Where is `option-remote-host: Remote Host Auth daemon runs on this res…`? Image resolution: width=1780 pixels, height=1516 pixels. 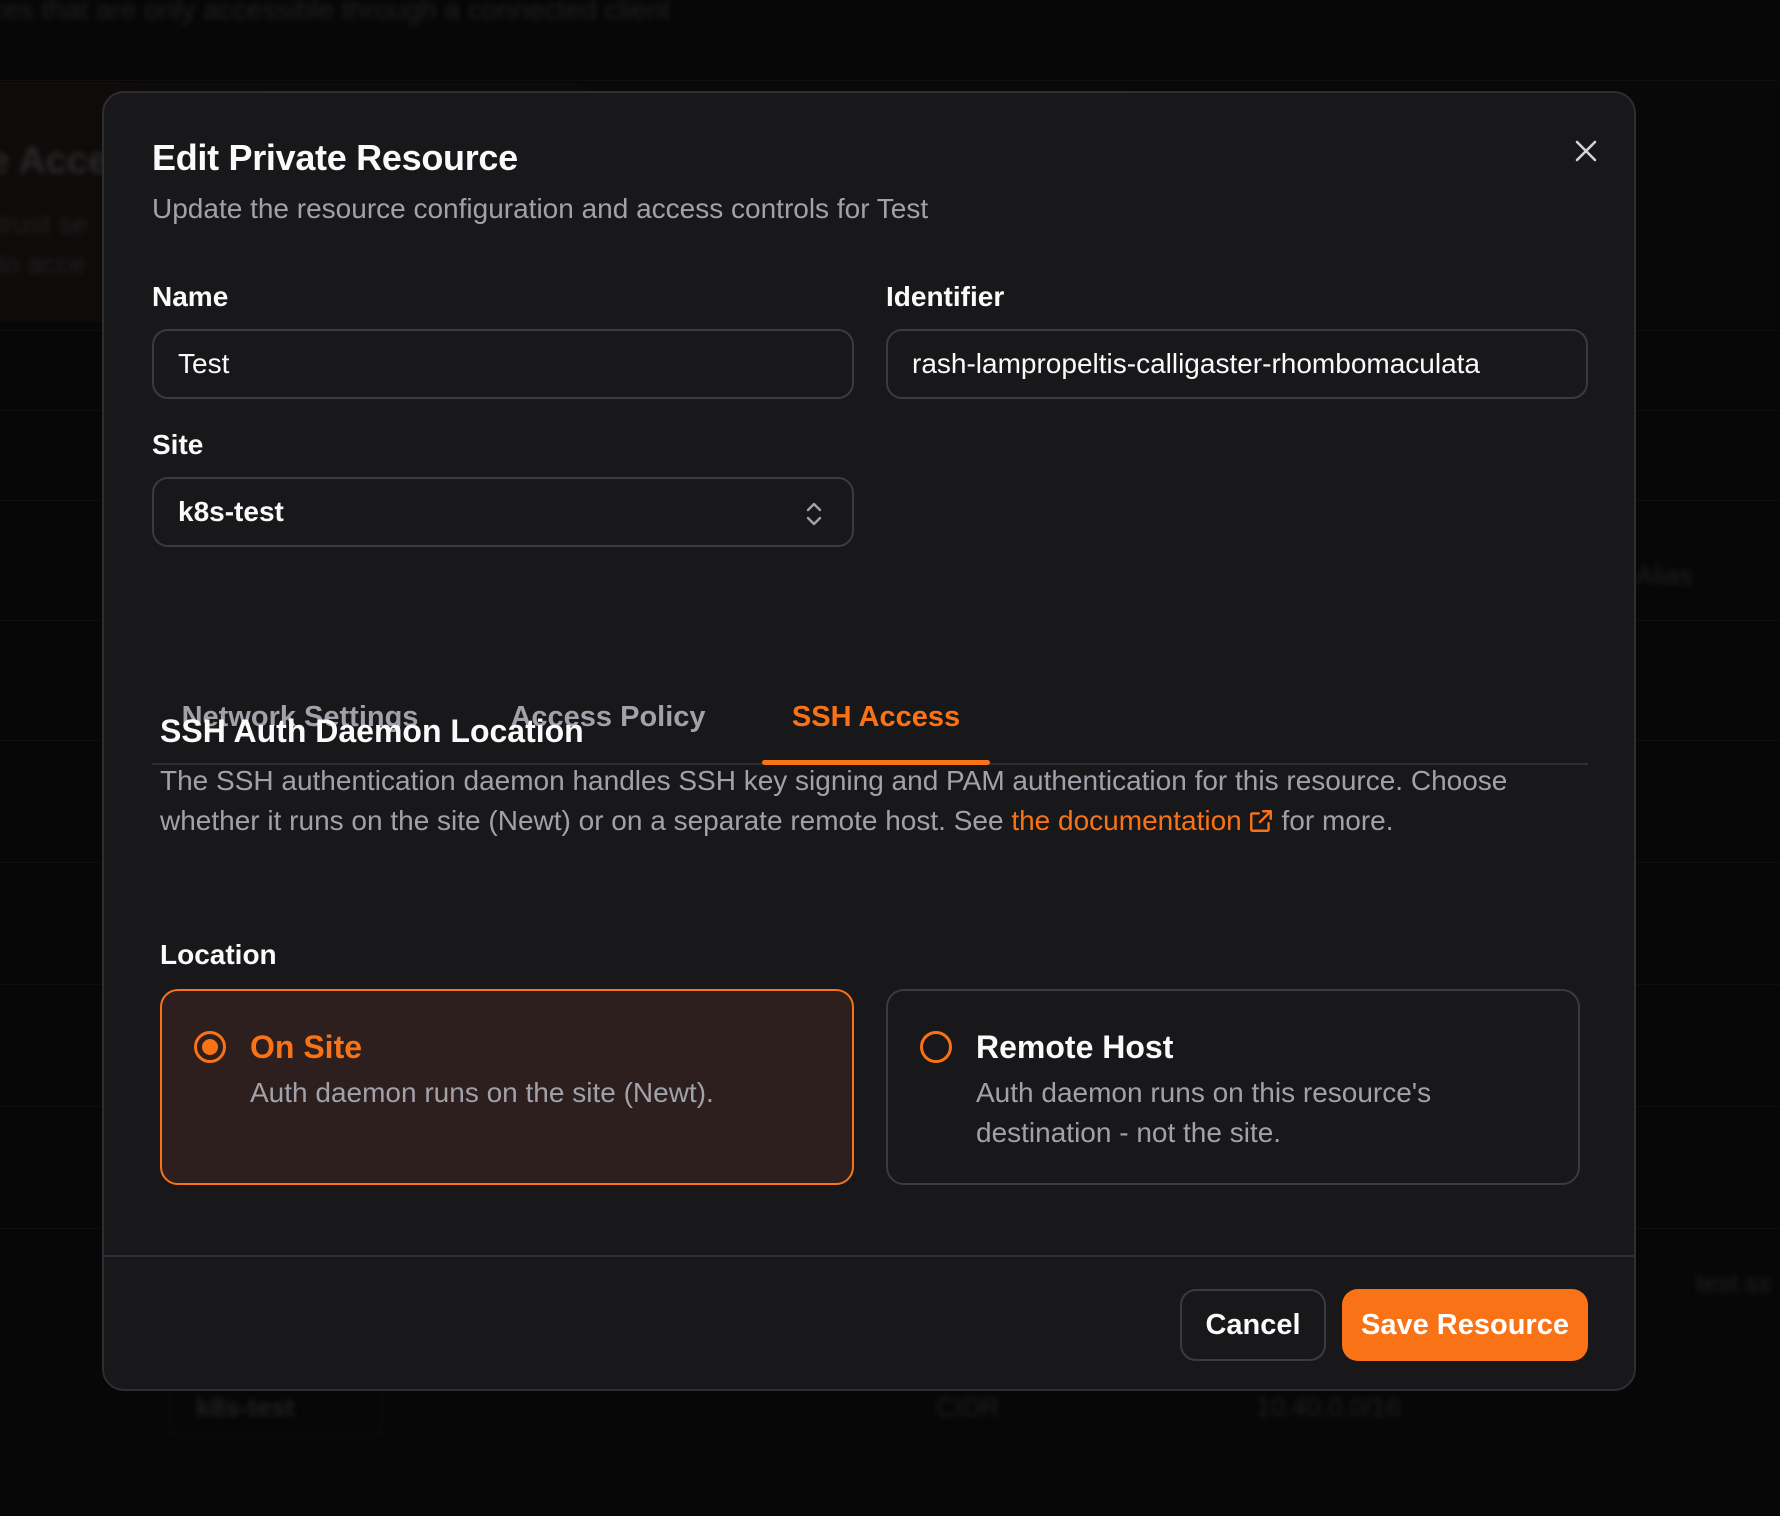 option-remote-host: Remote Host Auth daemon runs on this res… is located at coordinates (1233, 1087).